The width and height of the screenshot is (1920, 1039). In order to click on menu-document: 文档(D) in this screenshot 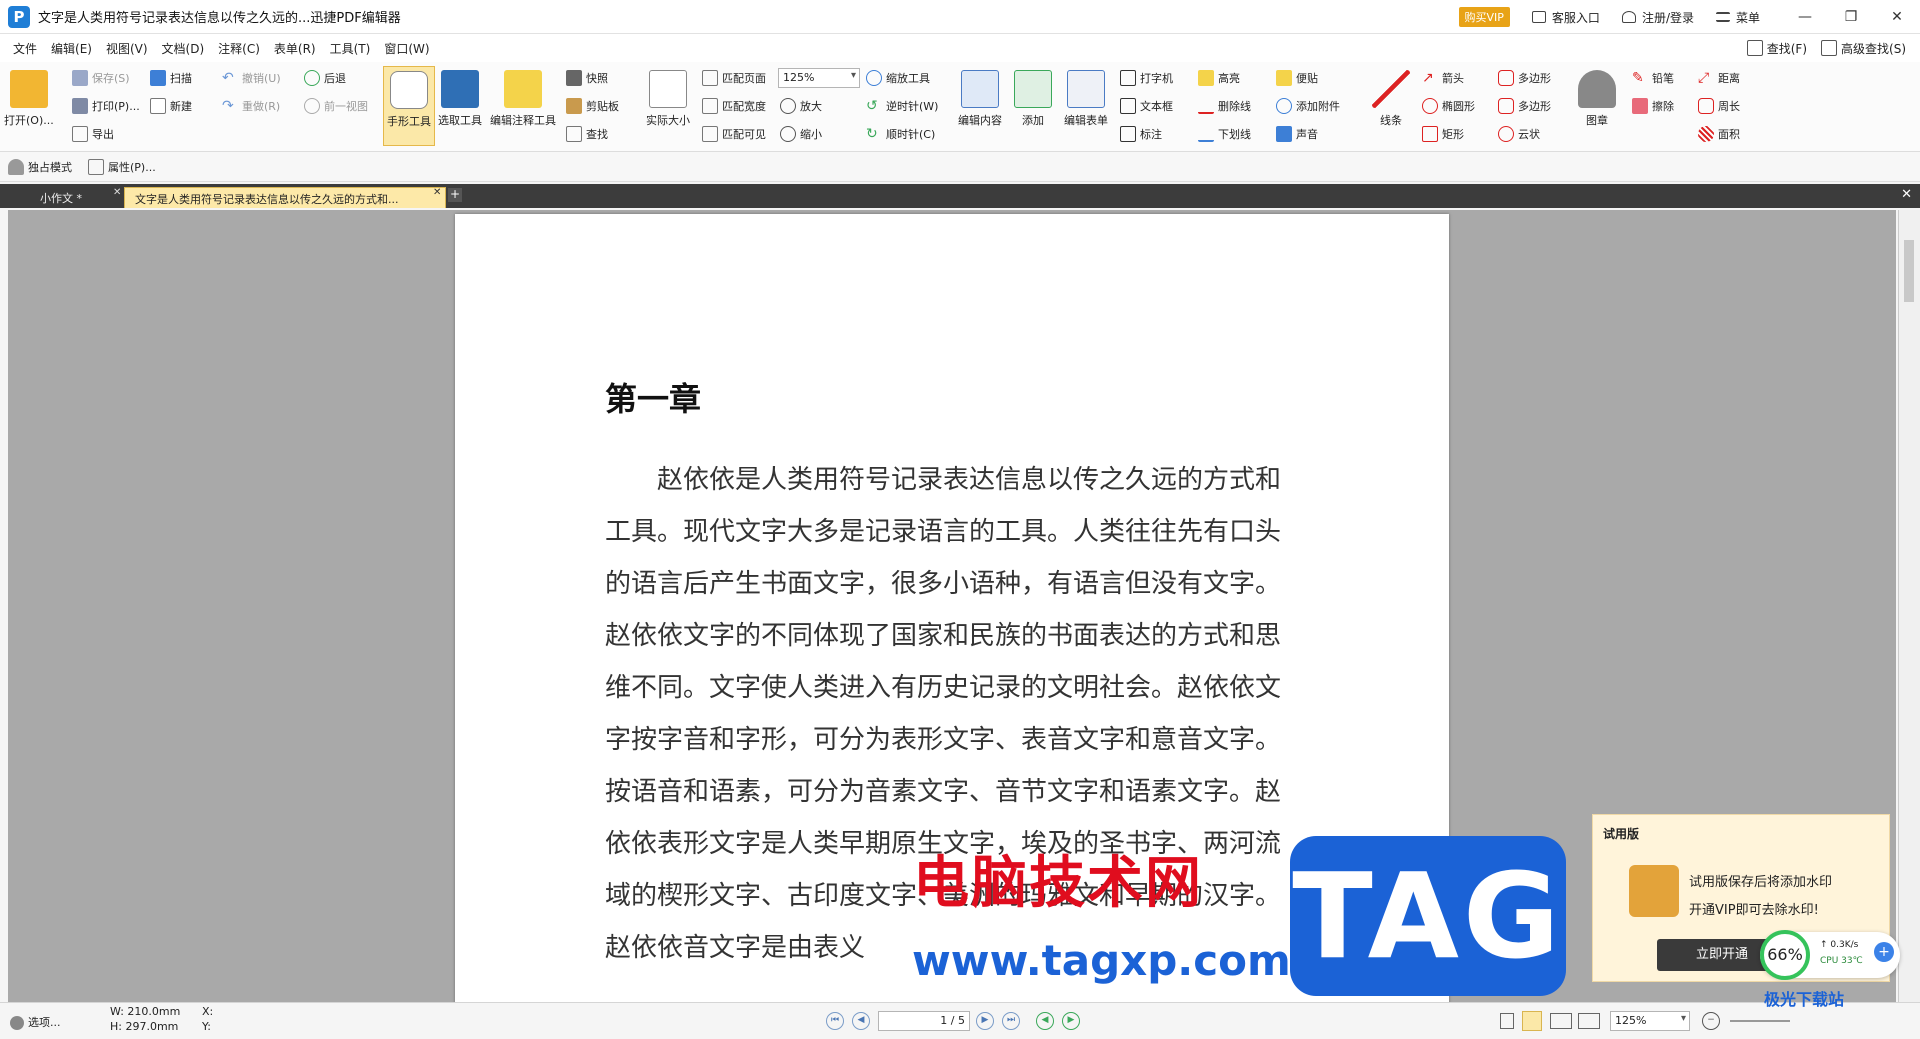, I will do `click(183, 48)`.